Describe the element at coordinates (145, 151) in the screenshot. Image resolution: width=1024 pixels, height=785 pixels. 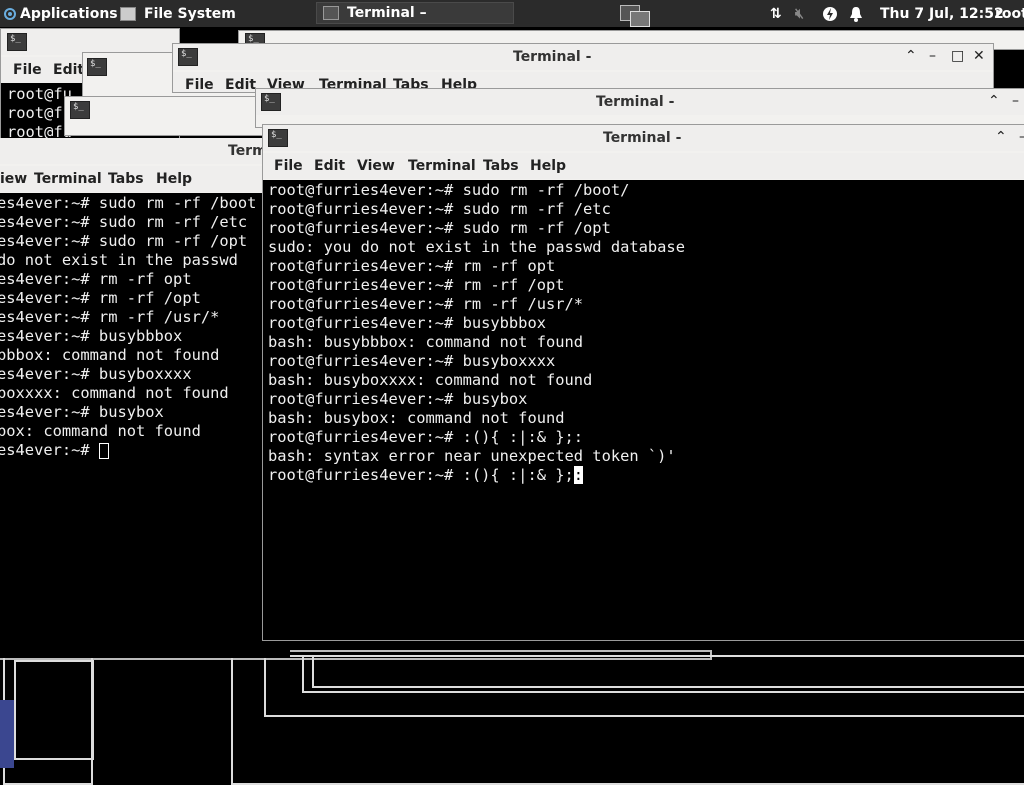
I see `titlebar: Termi` at that location.